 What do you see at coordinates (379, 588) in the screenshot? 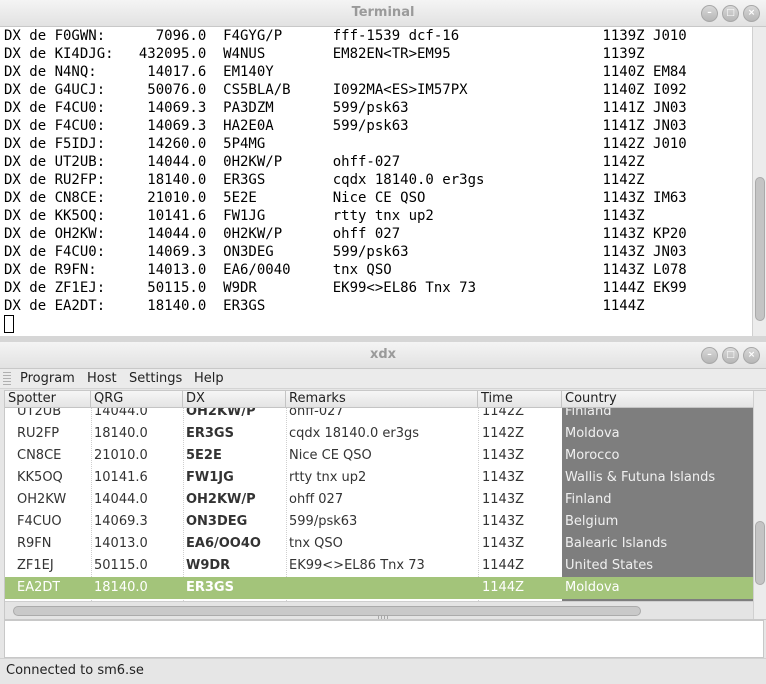
I see `table-row: EA2DT 18140.0 ER3GS 1144Z Moldova` at bounding box center [379, 588].